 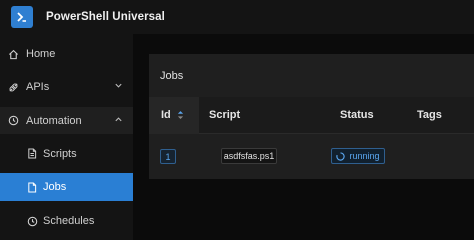 What do you see at coordinates (32, 153) in the screenshot?
I see `script-file-icon` at bounding box center [32, 153].